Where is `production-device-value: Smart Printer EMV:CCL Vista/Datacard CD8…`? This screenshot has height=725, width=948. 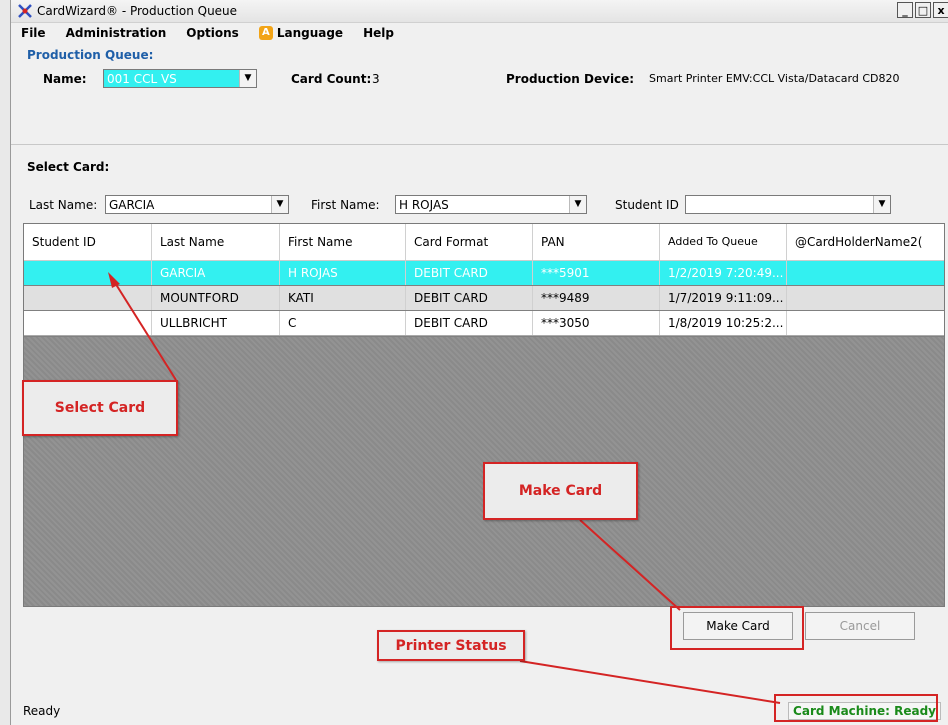
production-device-value: Smart Printer EMV:CCL Vista/Datacard CD8… is located at coordinates (774, 78).